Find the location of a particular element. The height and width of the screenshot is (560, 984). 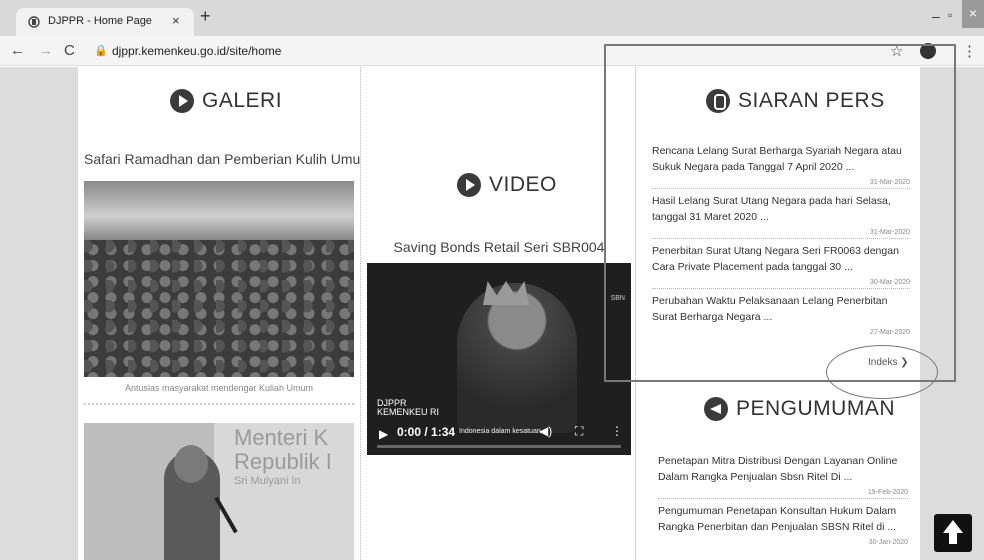

video-heading: VIDEO is located at coordinates (507, 185).